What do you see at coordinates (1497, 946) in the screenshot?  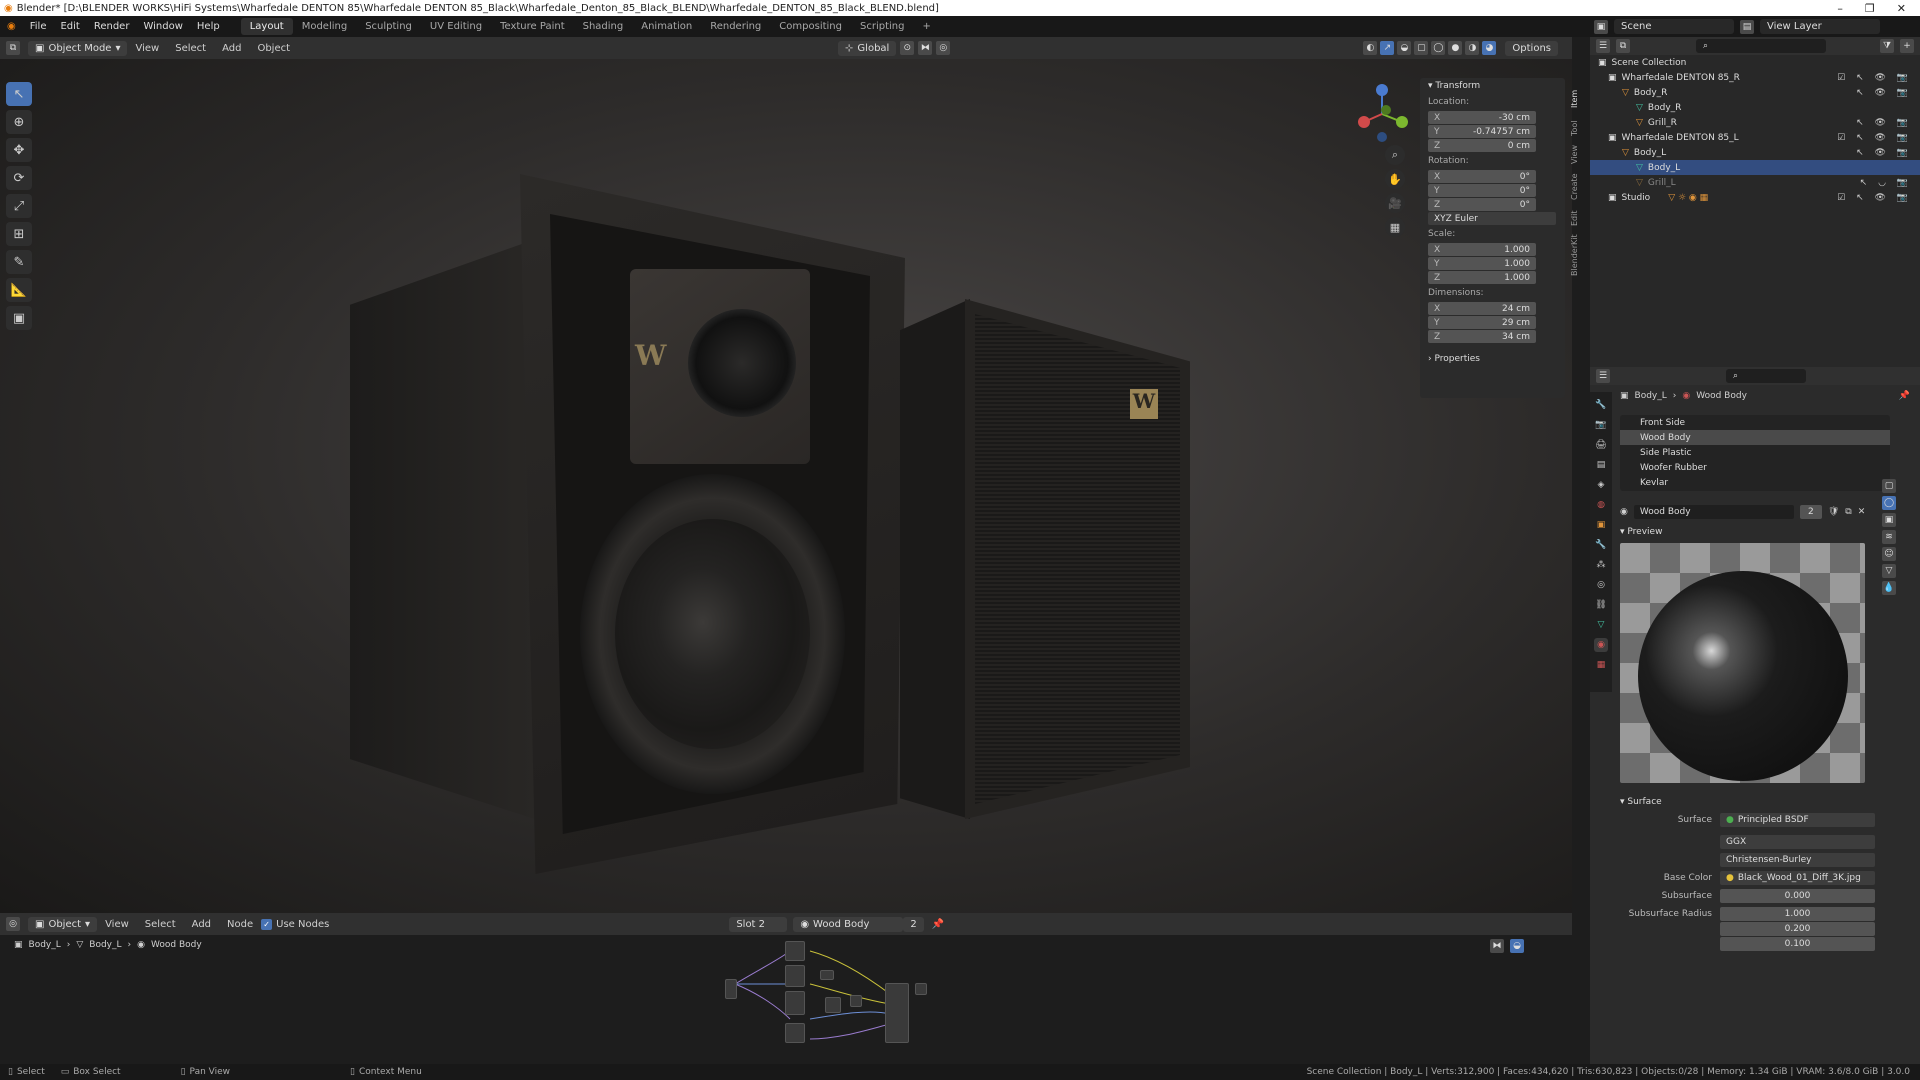 I see `snap-node-icon: ⧓` at bounding box center [1497, 946].